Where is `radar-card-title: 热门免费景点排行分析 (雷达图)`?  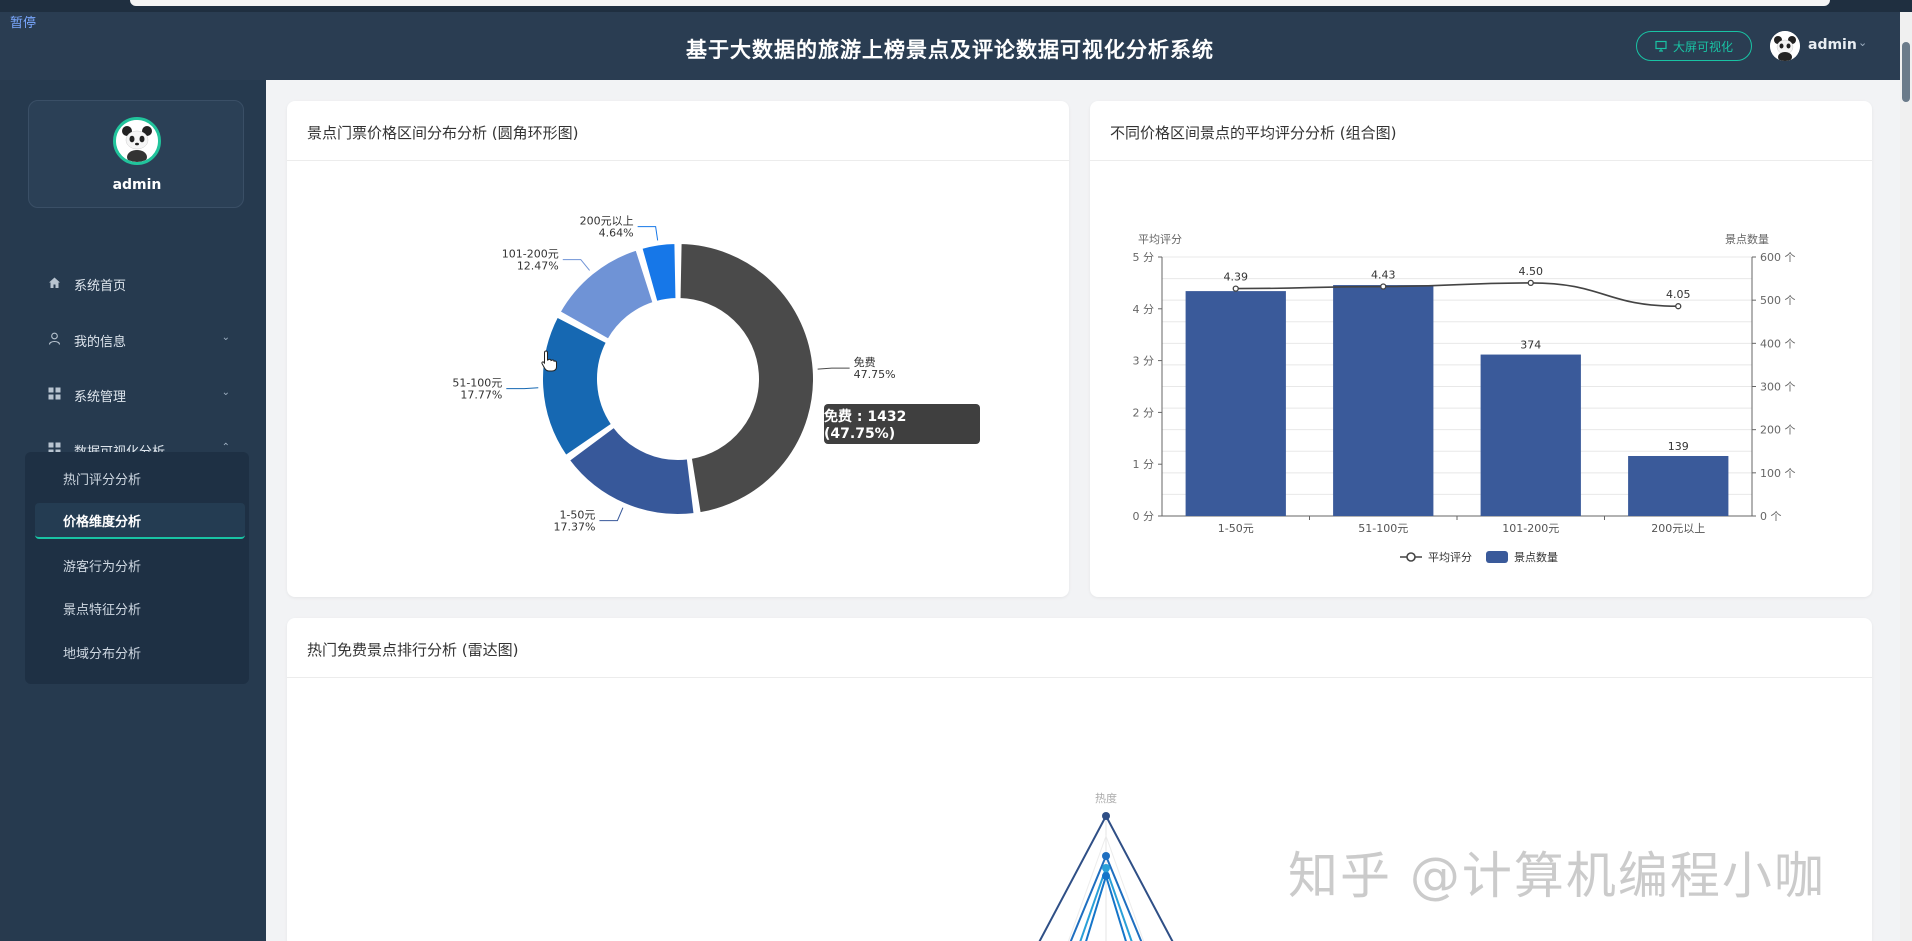 radar-card-title: 热门免费景点排行分析 (雷达图) is located at coordinates (413, 650).